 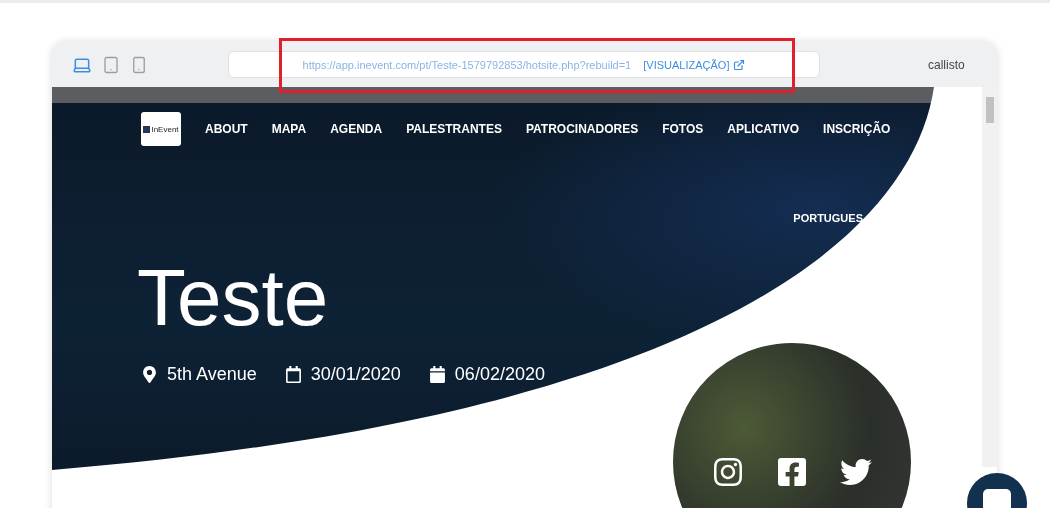 I want to click on event-title: Teste, so click(x=233, y=298).